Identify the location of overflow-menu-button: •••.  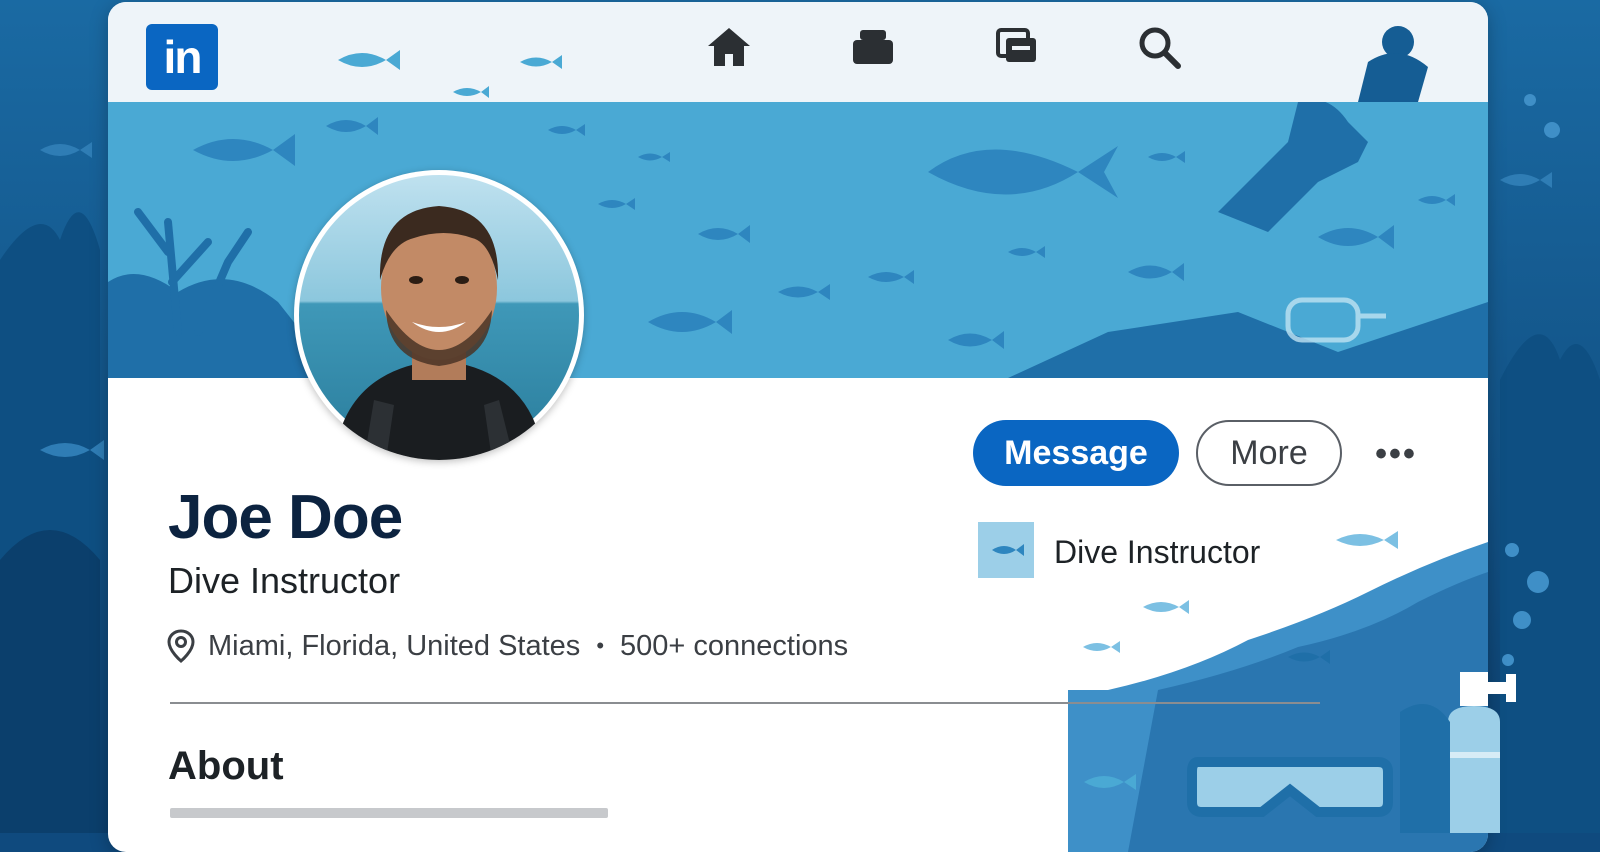
(1396, 454).